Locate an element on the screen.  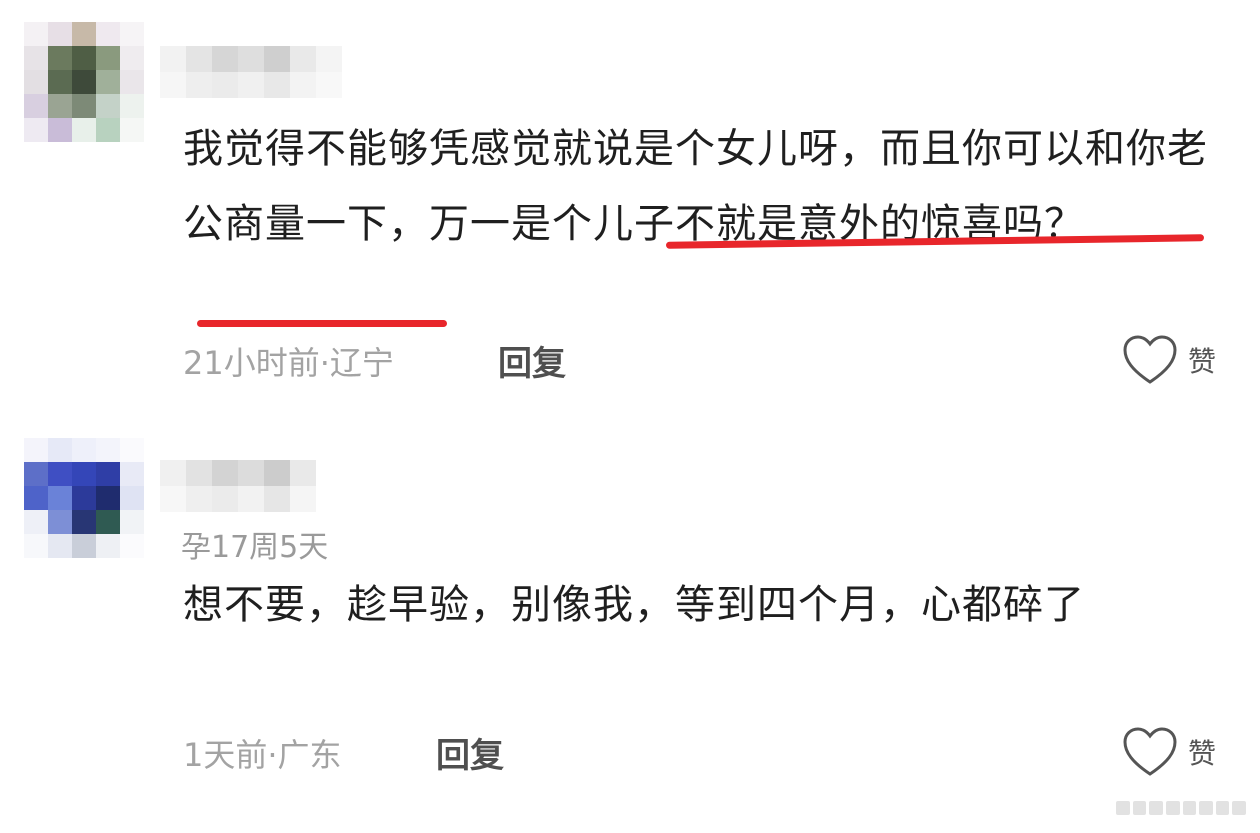
comment-time: 21小时前 is located at coordinates (251, 363).